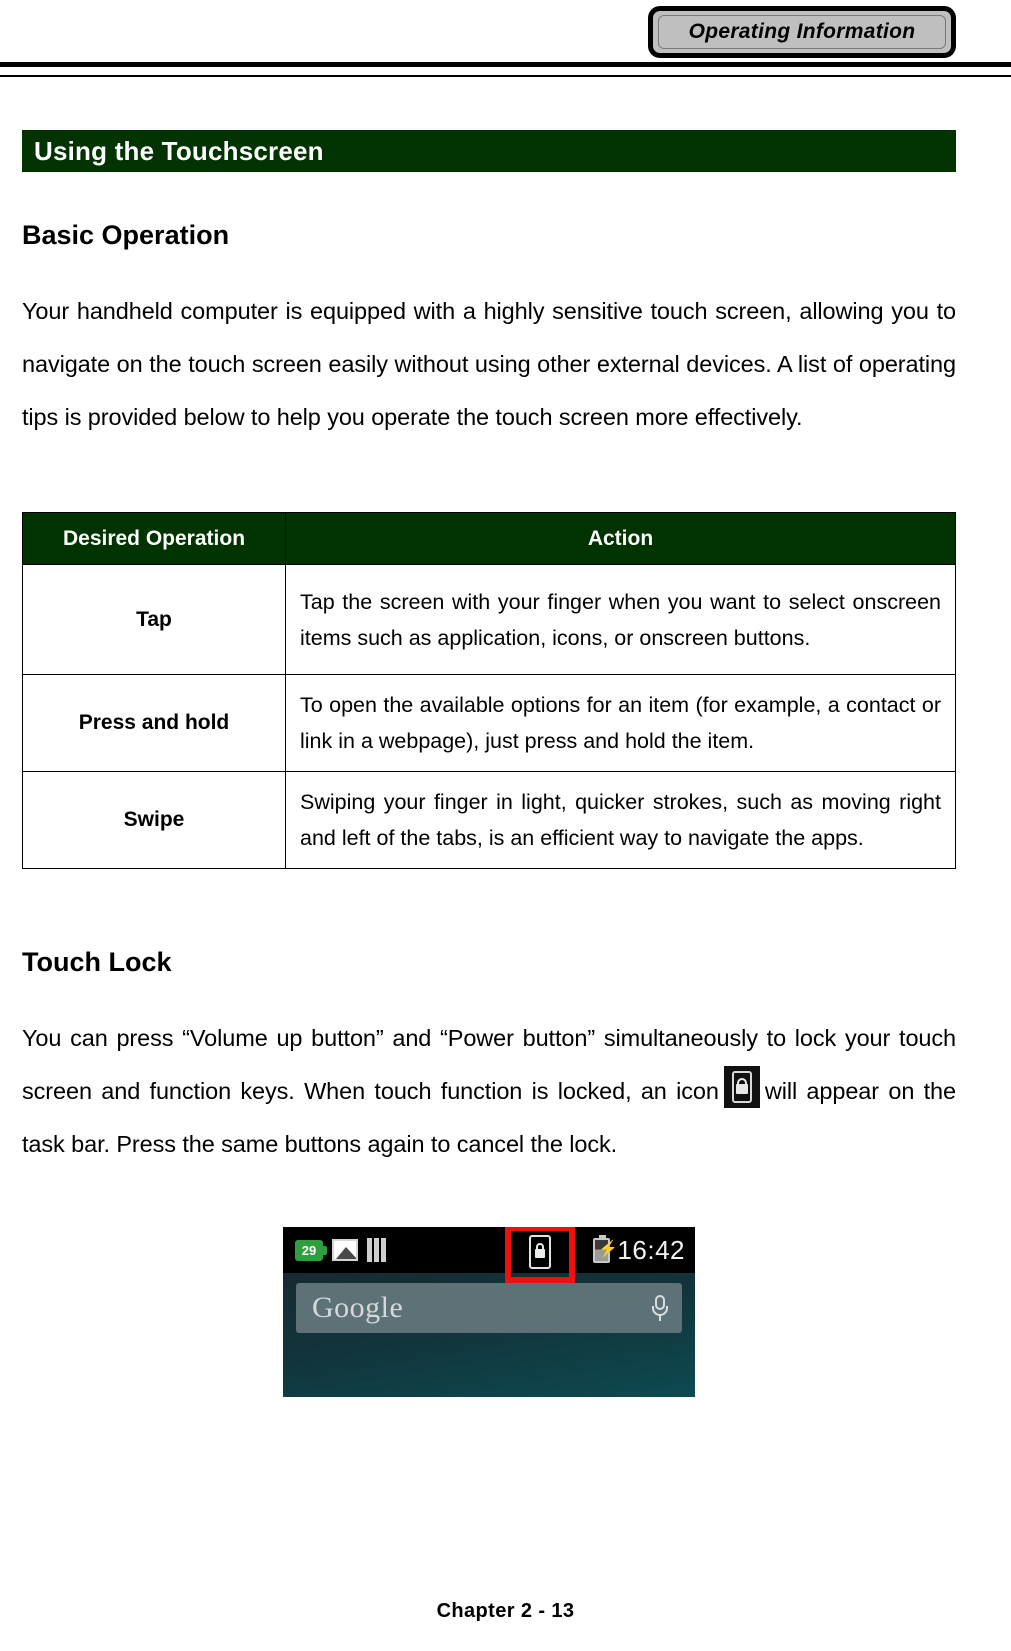 The height and width of the screenshot is (1651, 1011). I want to click on status-bar-left-icons: 29, so click(337, 1250).